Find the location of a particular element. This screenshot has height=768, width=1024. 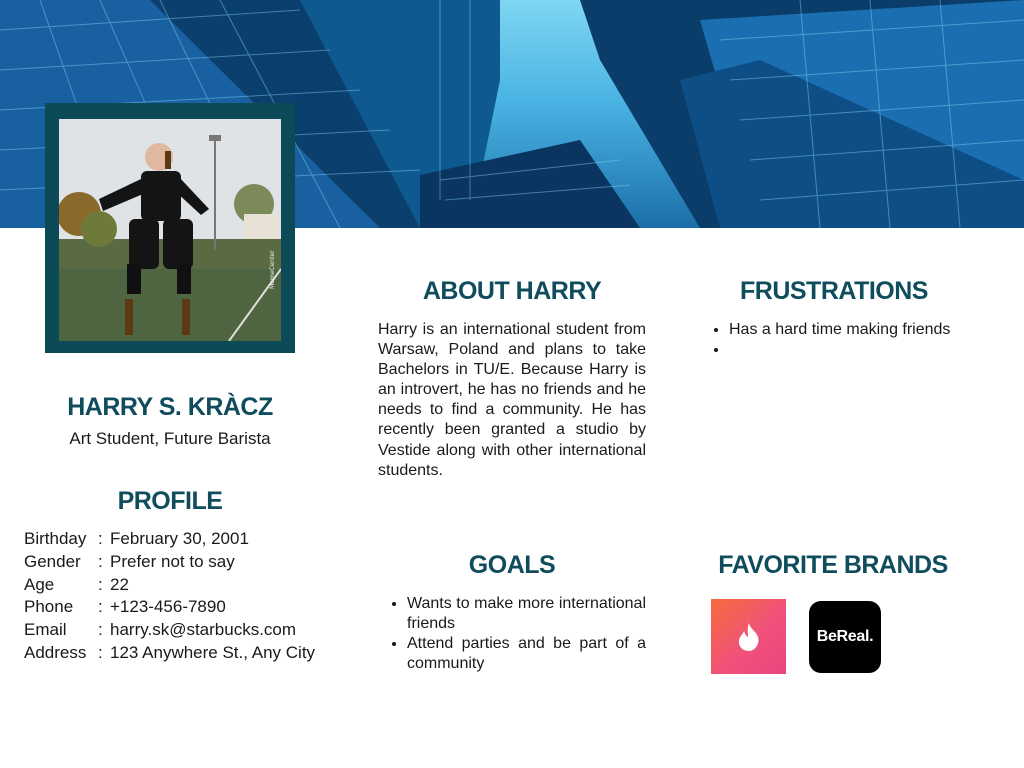

photo-watermark: MemeCenter is located at coordinates (272, 269).